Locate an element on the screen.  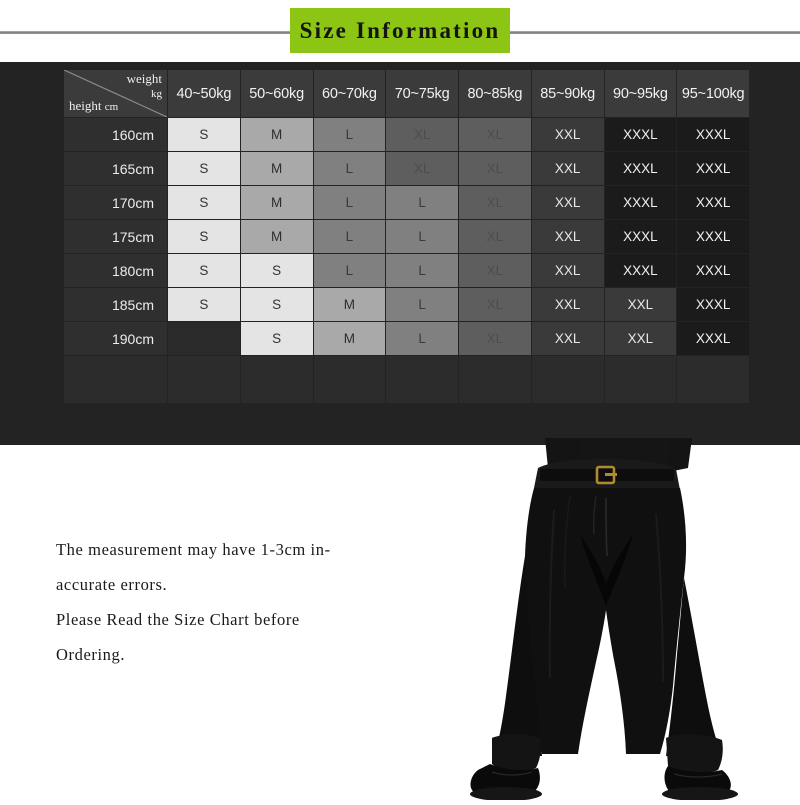
size-cell-180cm-70~75kg: L is located at coordinates (422, 270).